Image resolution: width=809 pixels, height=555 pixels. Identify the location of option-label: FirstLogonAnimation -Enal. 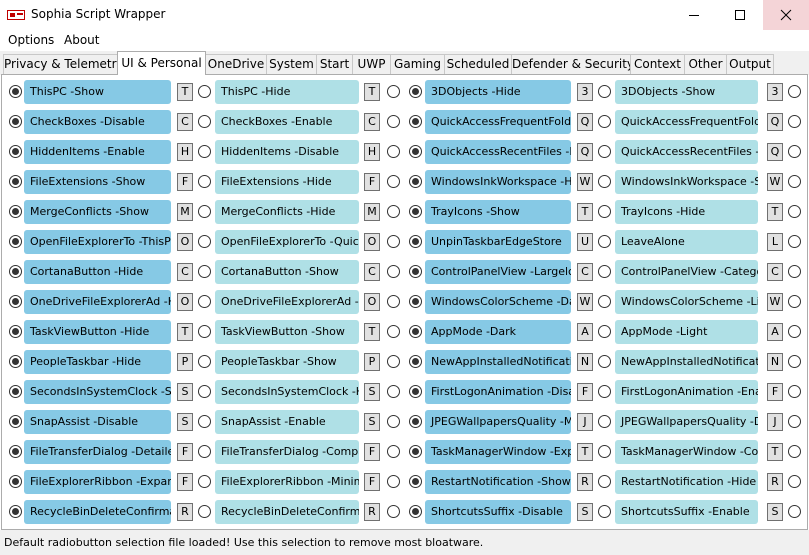
(686, 392).